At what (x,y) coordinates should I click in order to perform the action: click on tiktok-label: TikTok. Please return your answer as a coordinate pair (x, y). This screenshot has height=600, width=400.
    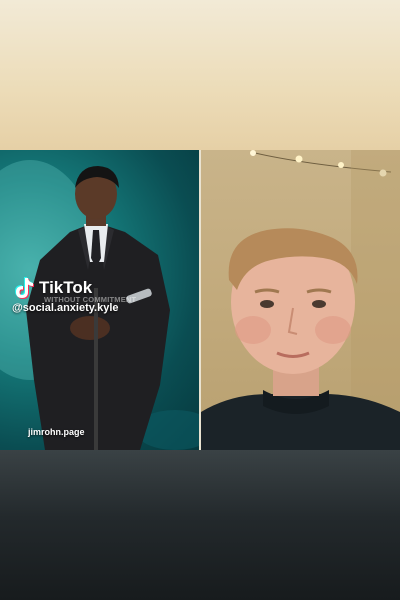
    Looking at the image, I should click on (66, 287).